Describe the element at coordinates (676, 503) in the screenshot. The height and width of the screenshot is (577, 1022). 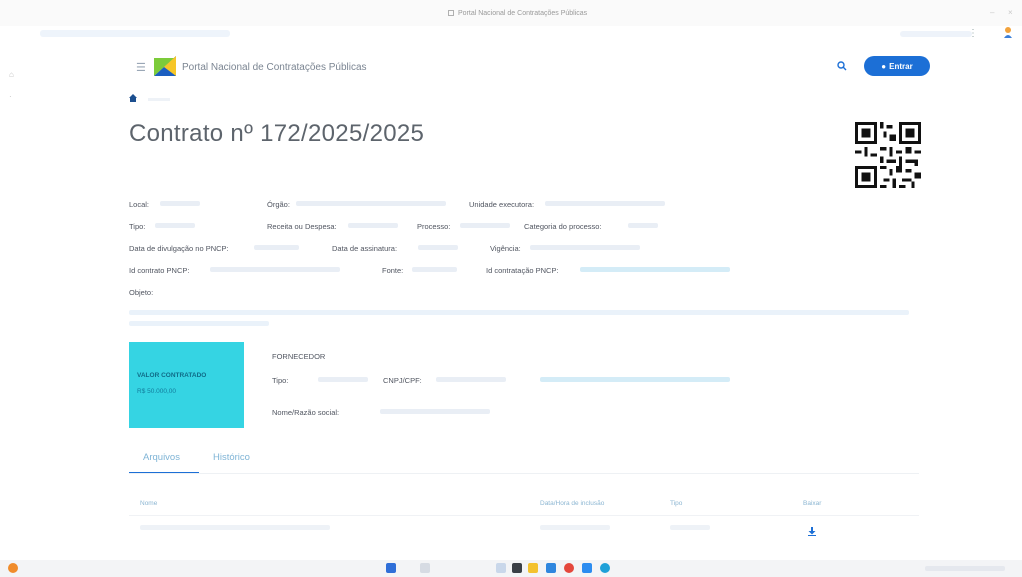
I see `column-header-tipo: Tipo` at that location.